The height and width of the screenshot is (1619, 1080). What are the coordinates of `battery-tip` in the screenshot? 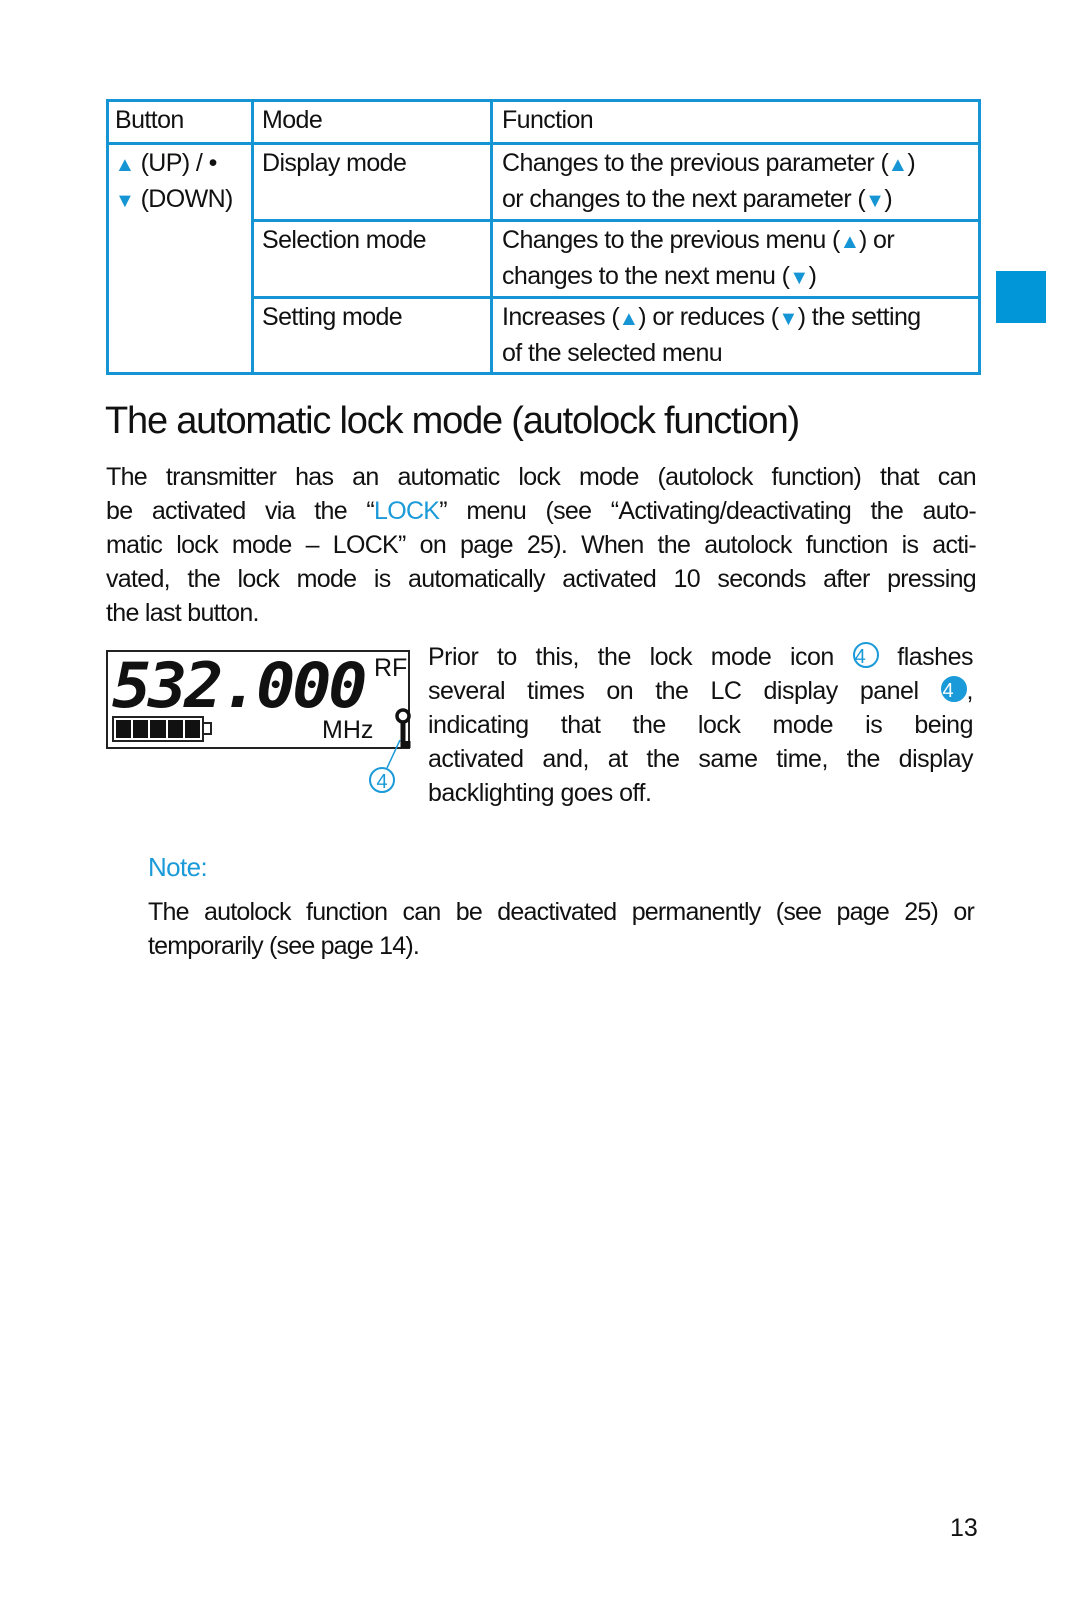 It's located at (208, 728).